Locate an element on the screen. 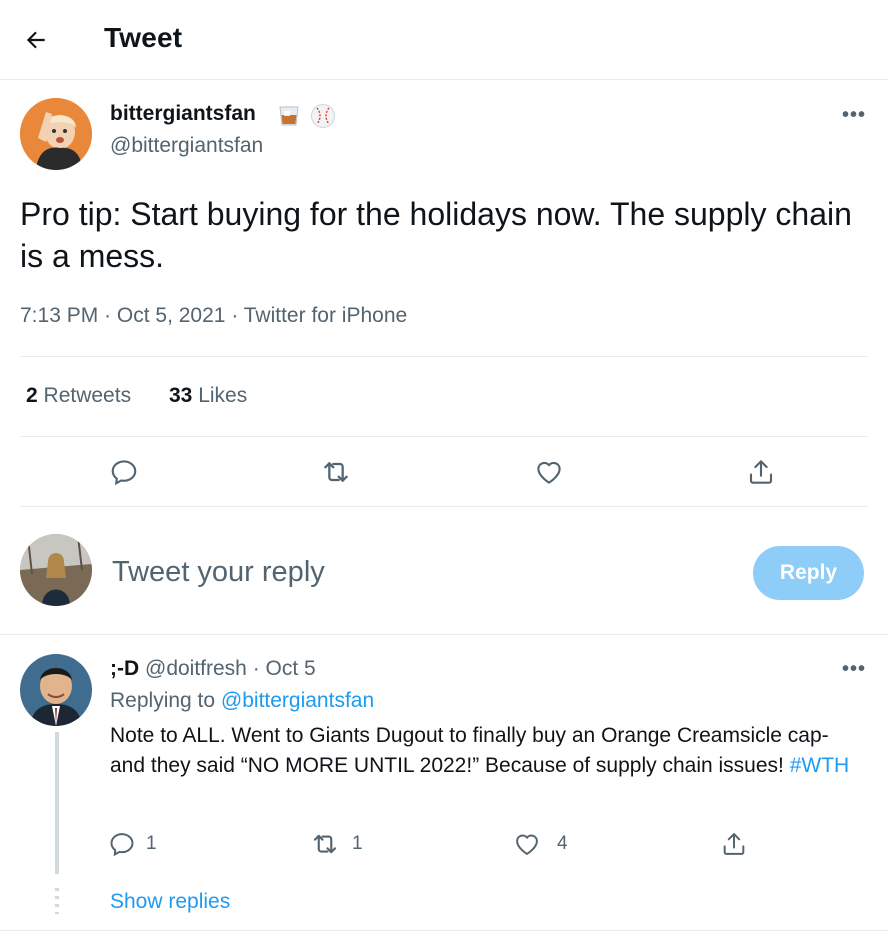  likes-count: 33 is located at coordinates (181, 395).